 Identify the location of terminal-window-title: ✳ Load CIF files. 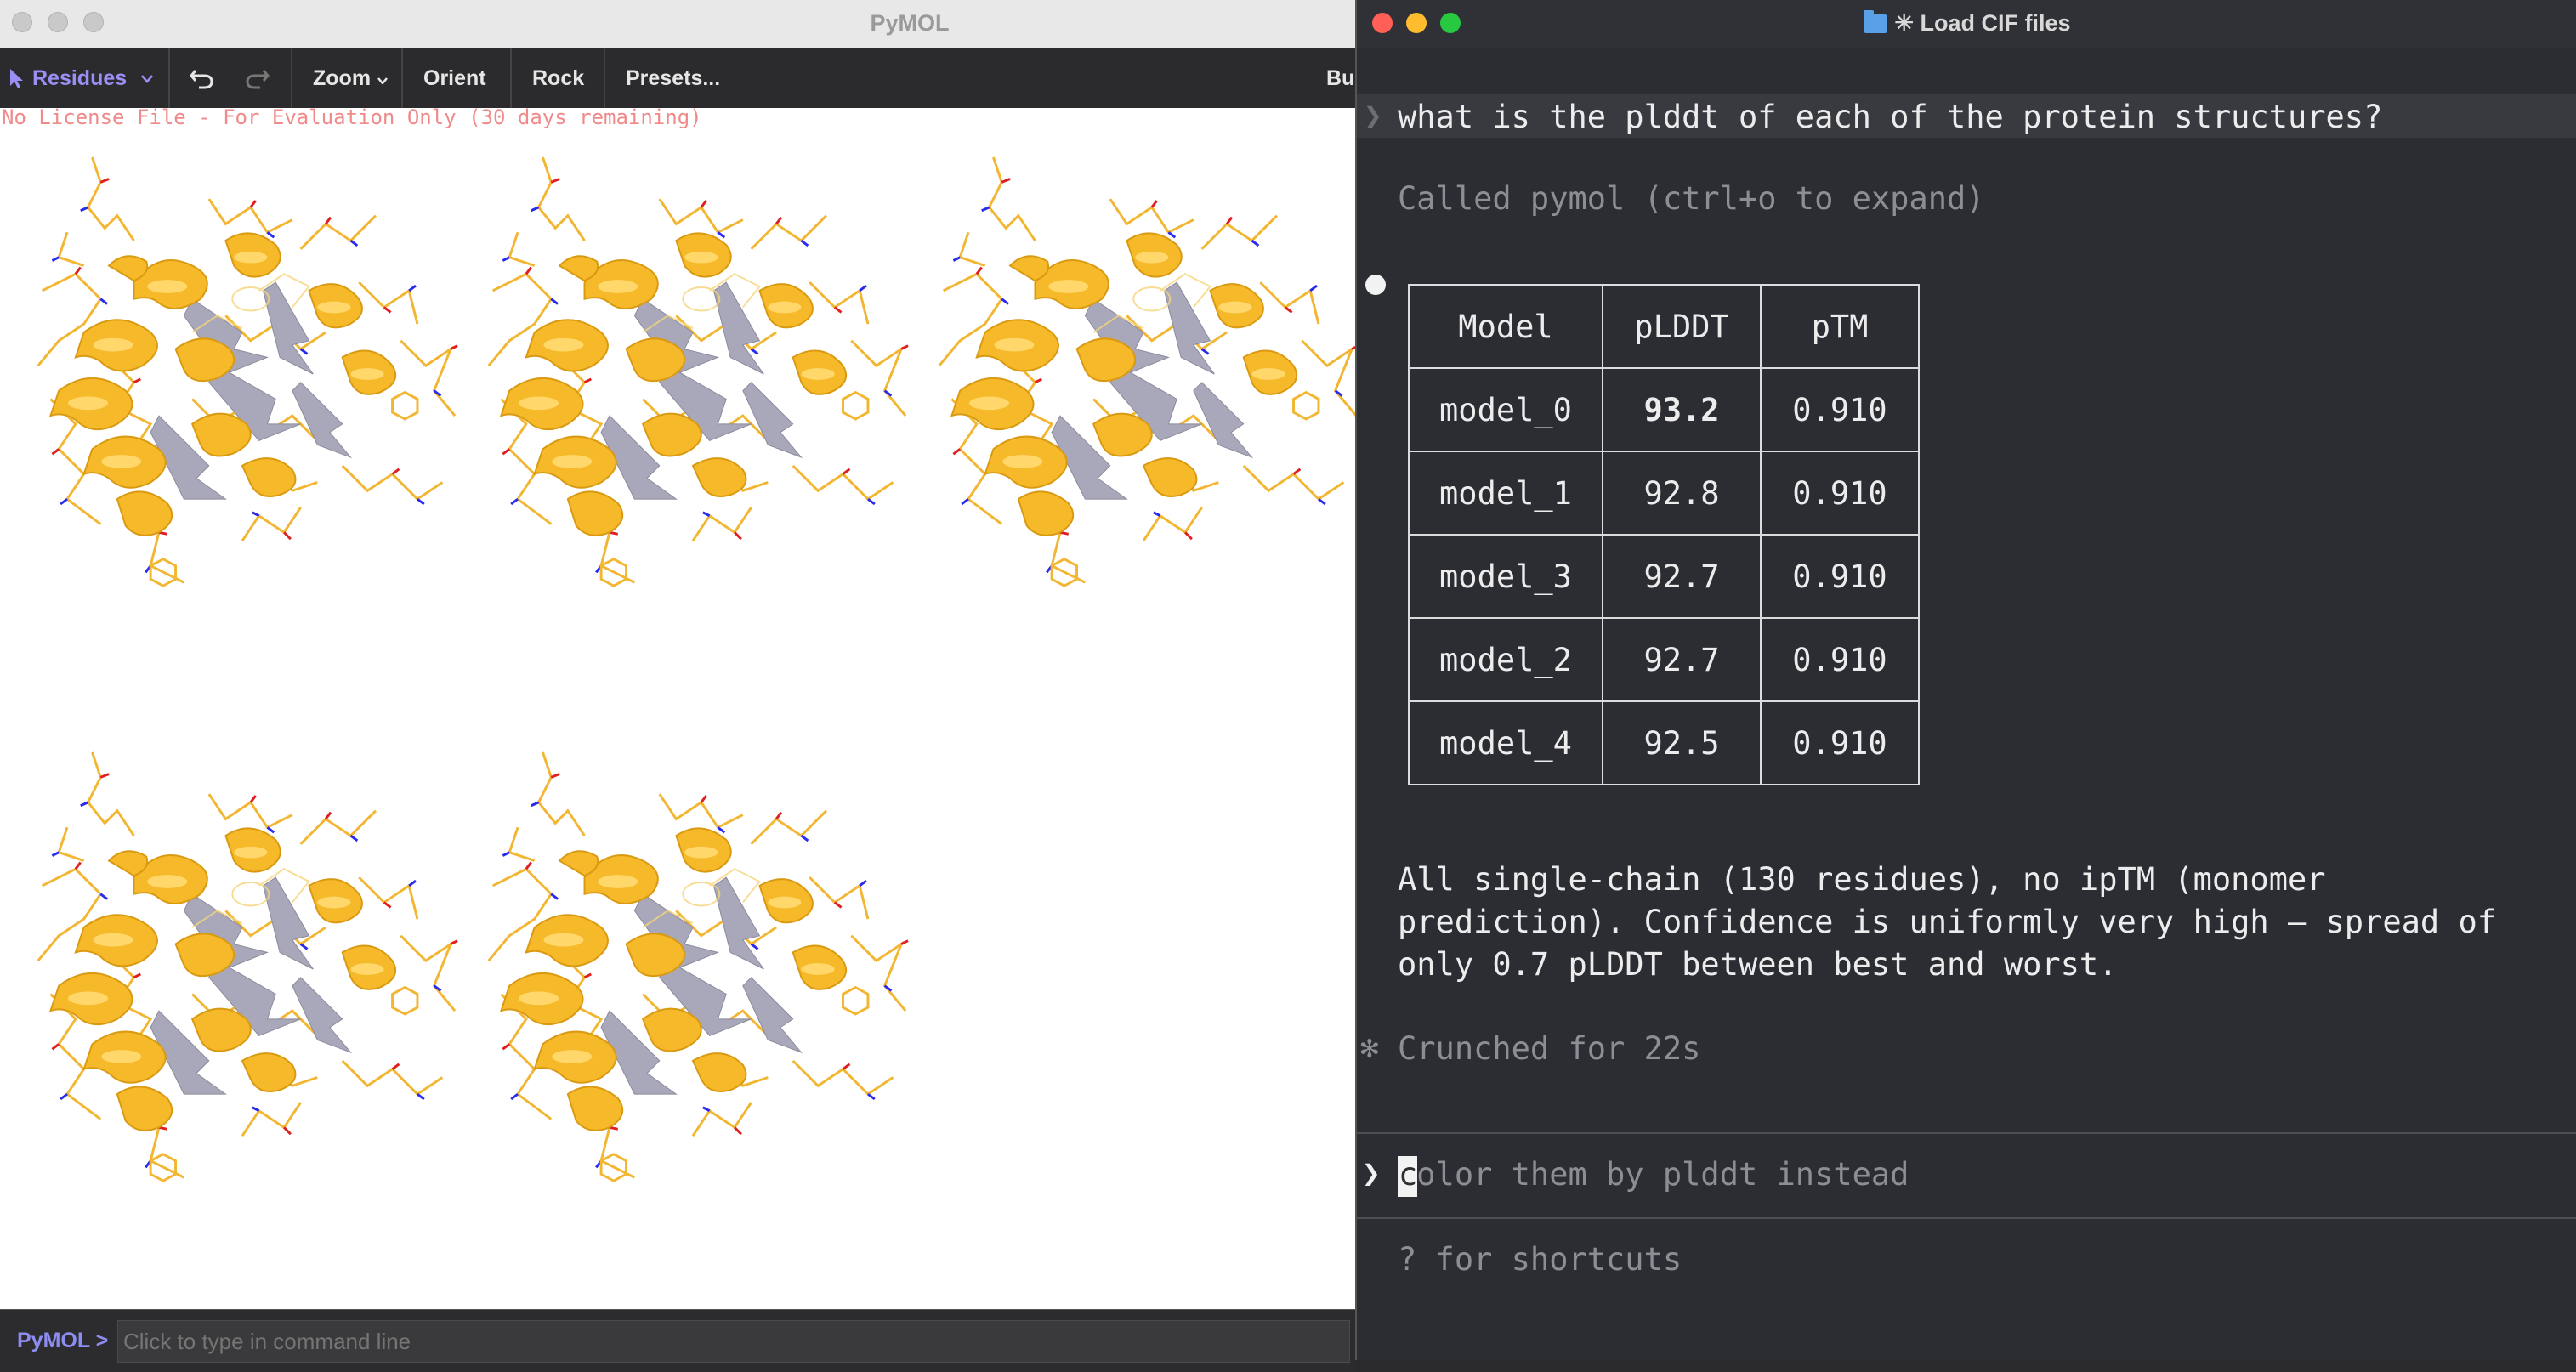
(1983, 23).